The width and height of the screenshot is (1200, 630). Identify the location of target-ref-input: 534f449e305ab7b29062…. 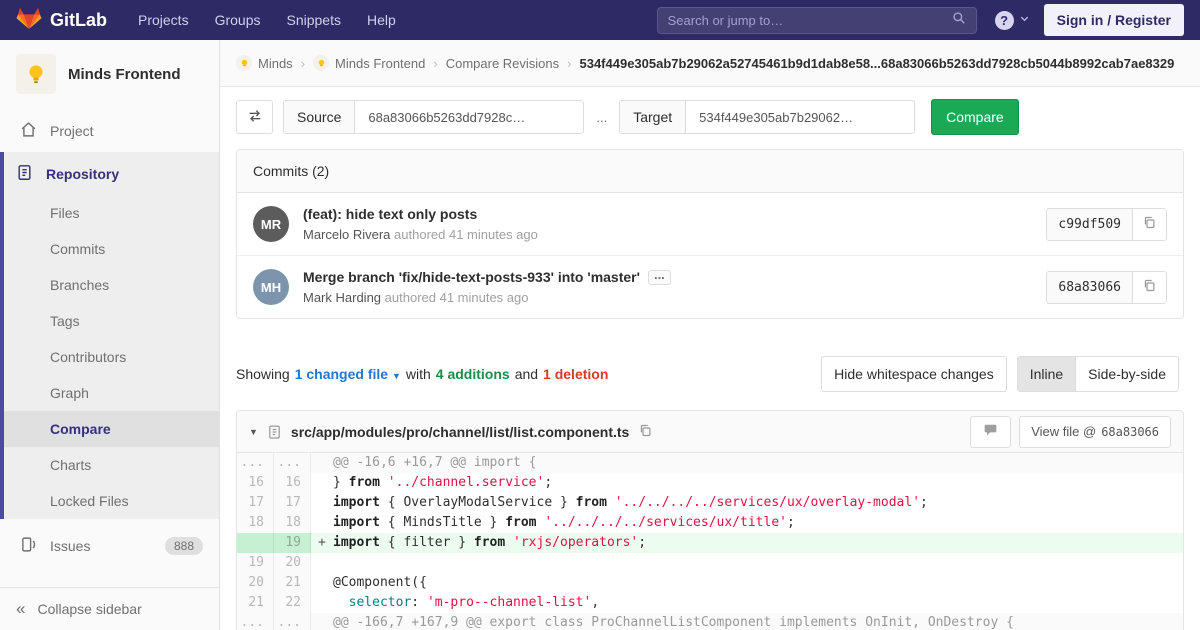
(800, 117).